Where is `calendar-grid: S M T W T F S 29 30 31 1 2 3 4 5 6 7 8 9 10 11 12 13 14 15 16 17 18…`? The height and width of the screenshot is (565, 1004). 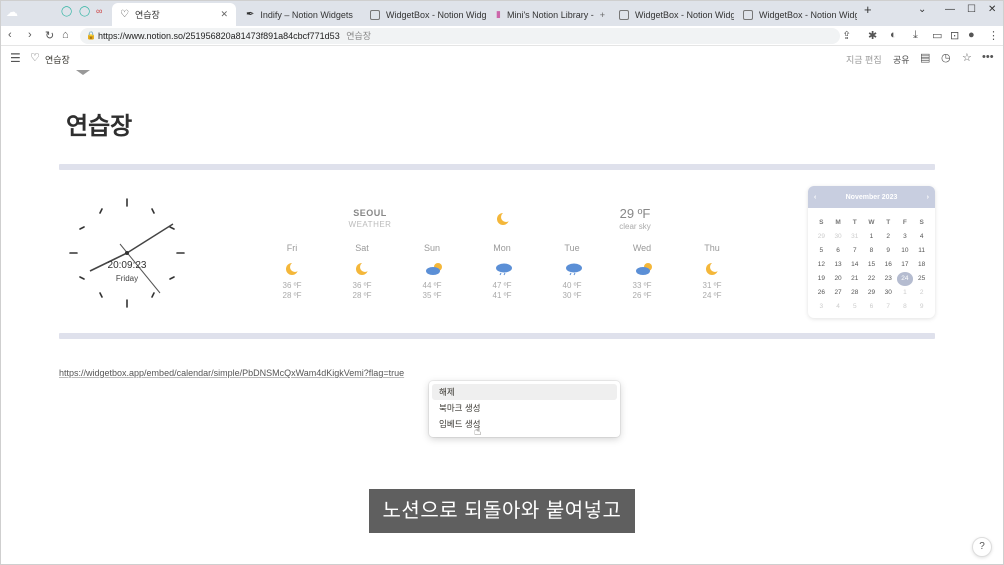 calendar-grid: S M T W T F S 29 30 31 1 2 3 4 5 6 7 8 9 10 11 12 13 14 15 16 17 18… is located at coordinates (871, 265).